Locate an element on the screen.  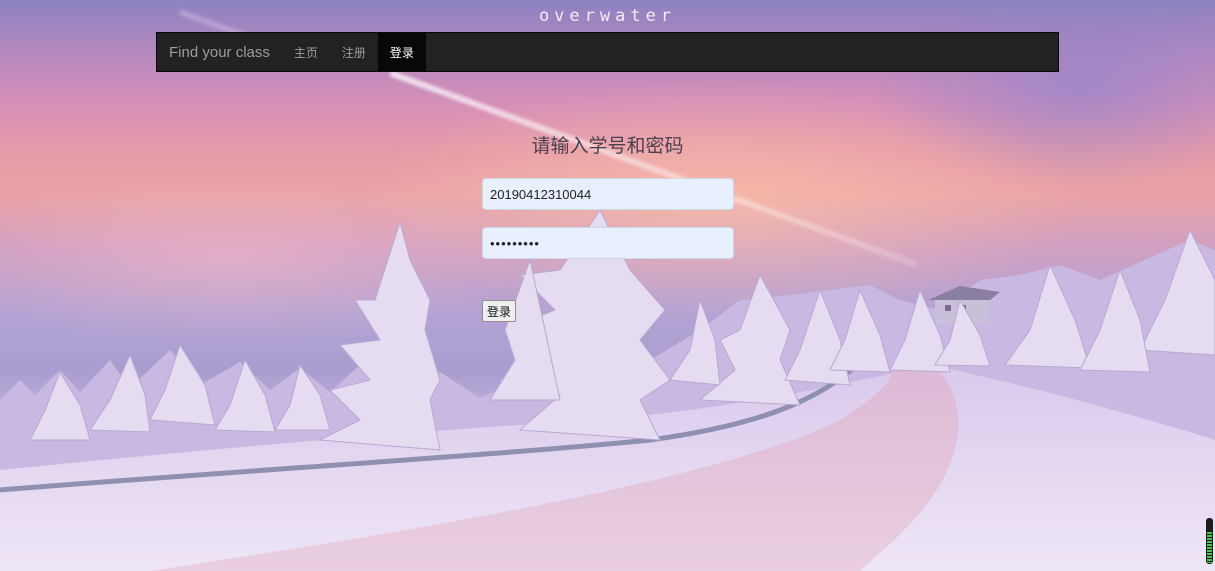
login-button: 登录 is located at coordinates (499, 311).